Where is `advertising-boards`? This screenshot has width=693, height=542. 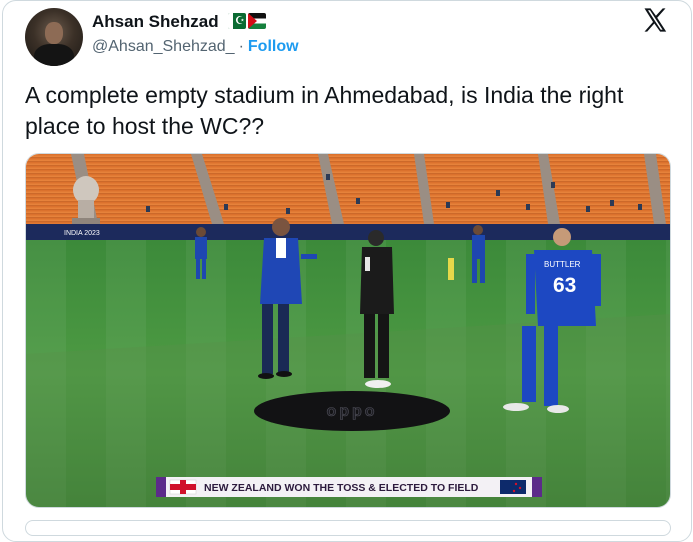
advertising-boards is located at coordinates (348, 232).